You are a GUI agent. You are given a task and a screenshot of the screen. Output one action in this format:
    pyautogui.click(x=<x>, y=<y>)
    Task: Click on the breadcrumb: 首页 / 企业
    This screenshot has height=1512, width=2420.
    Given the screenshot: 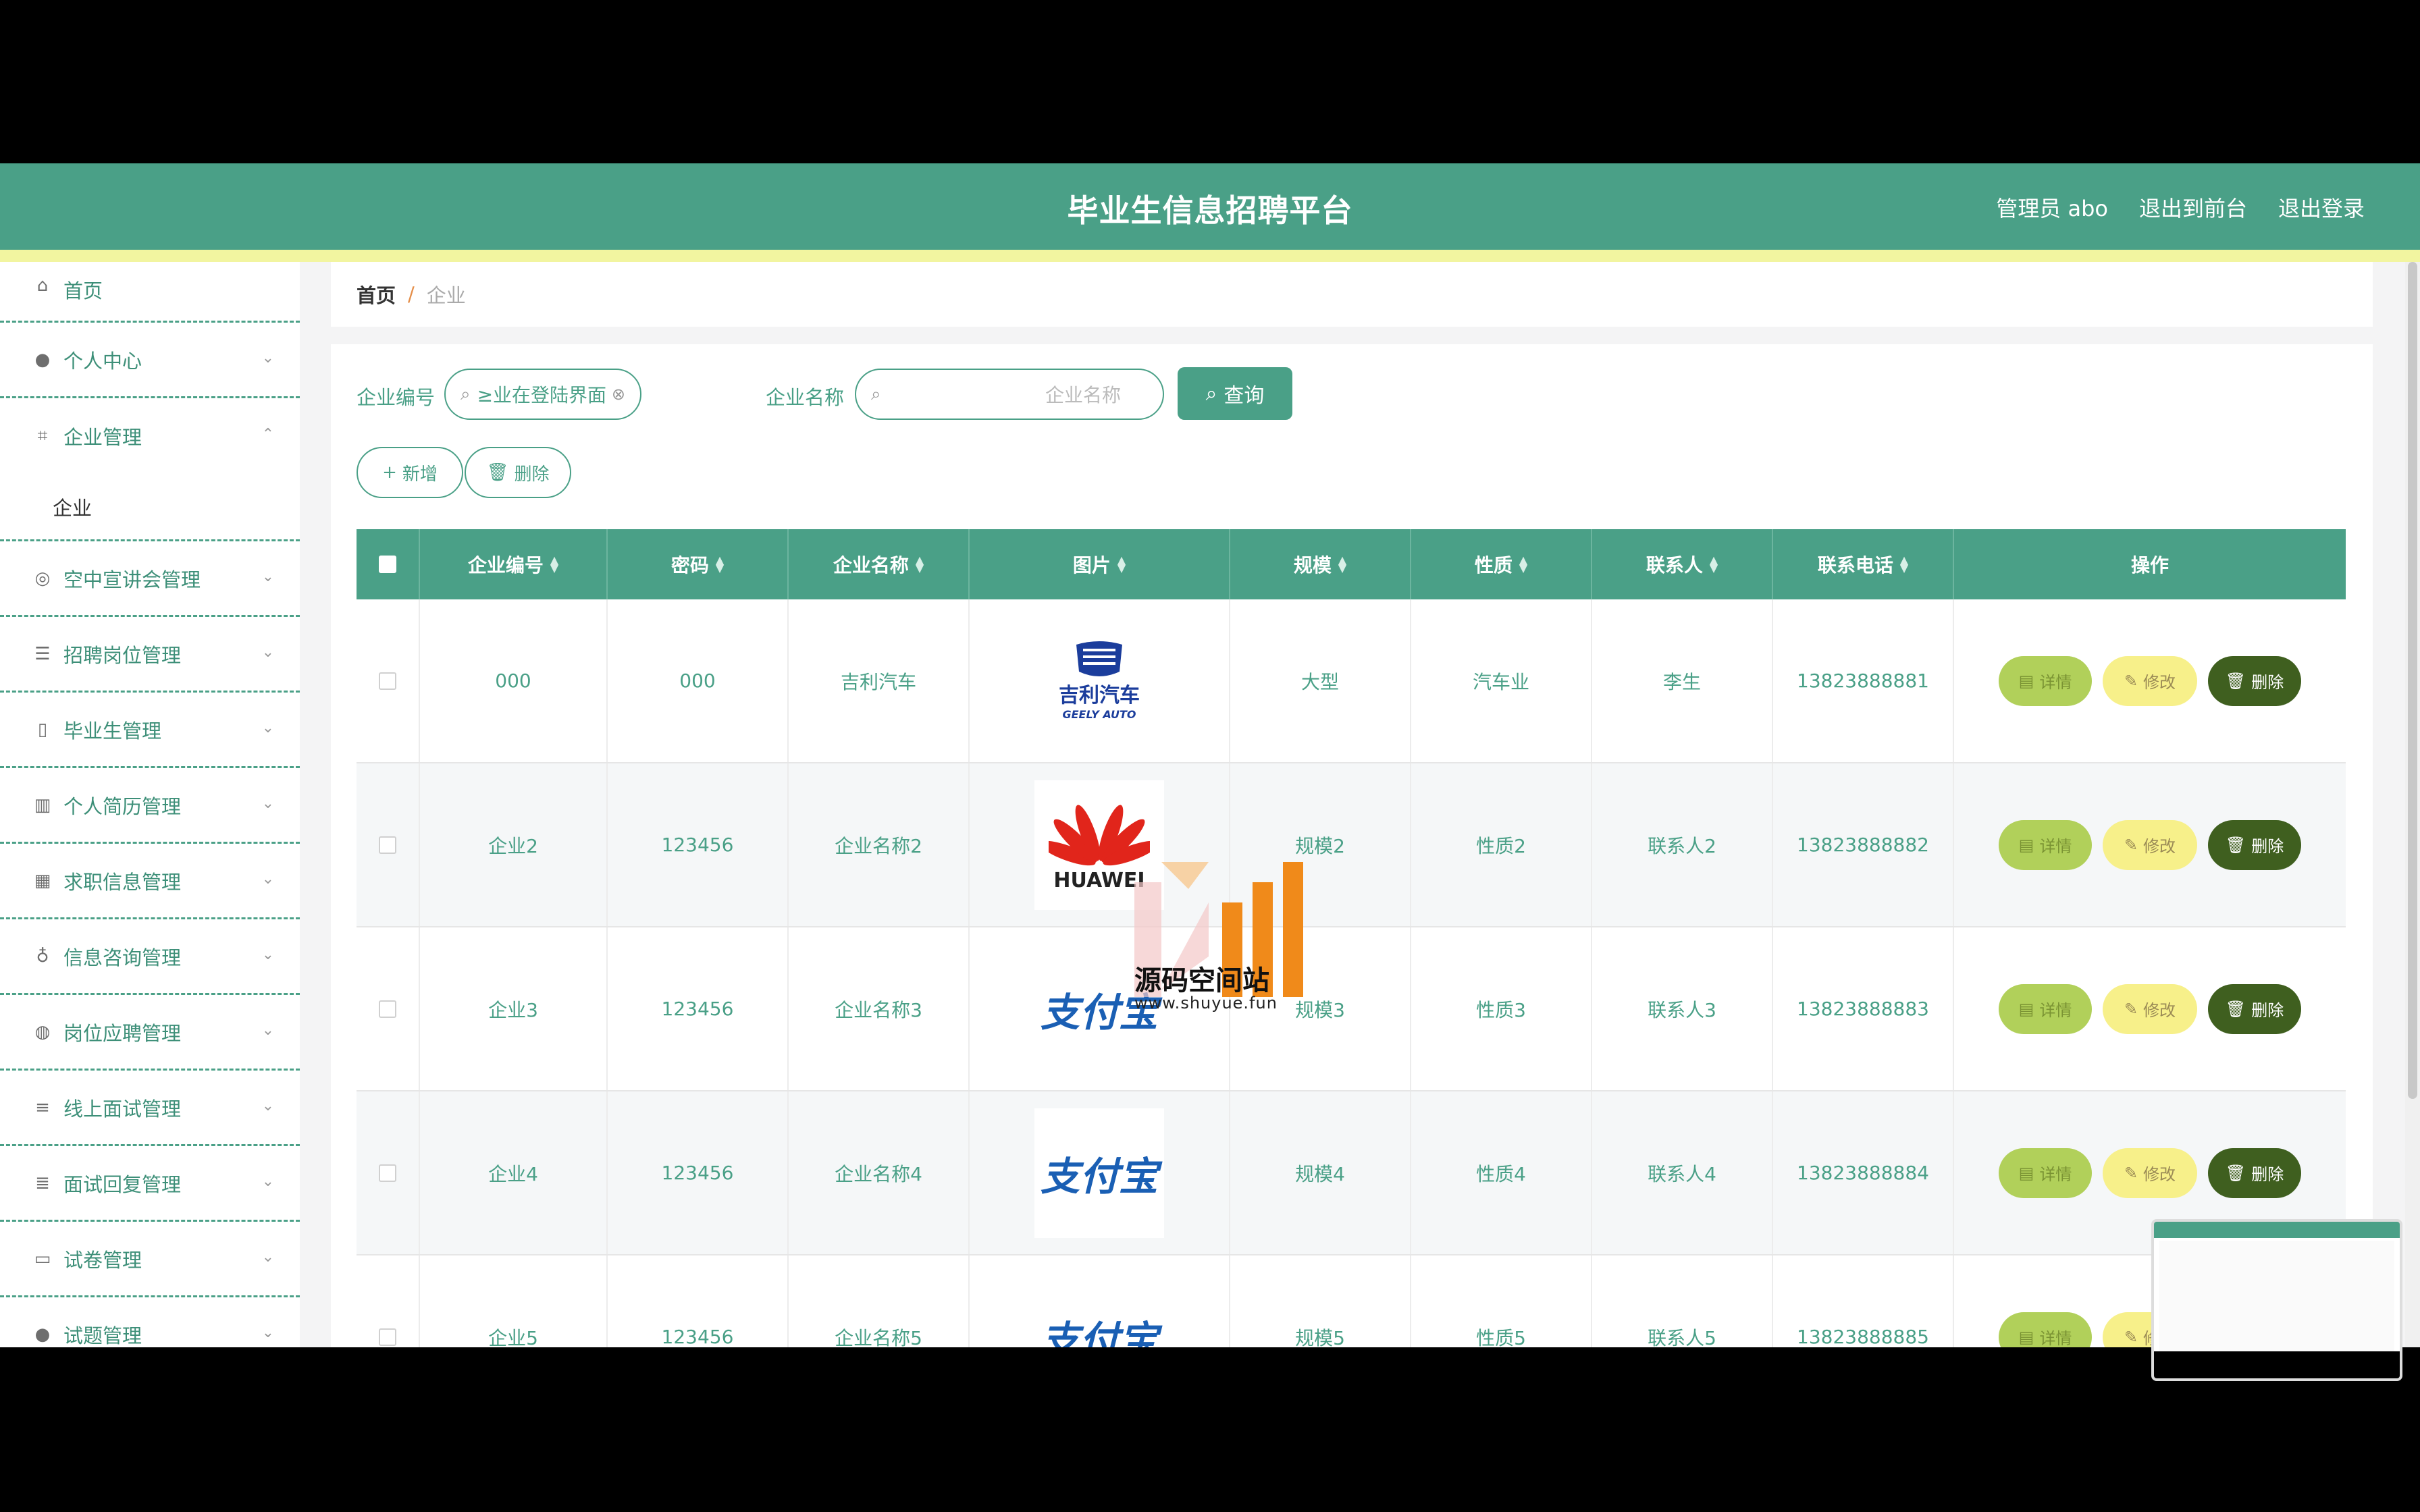 What is the action you would take?
    pyautogui.click(x=1352, y=294)
    